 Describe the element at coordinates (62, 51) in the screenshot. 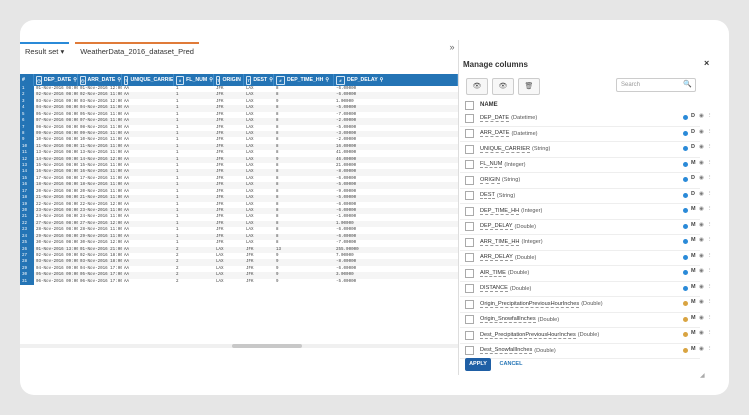

I see `chevron-down-icon: ▾` at that location.